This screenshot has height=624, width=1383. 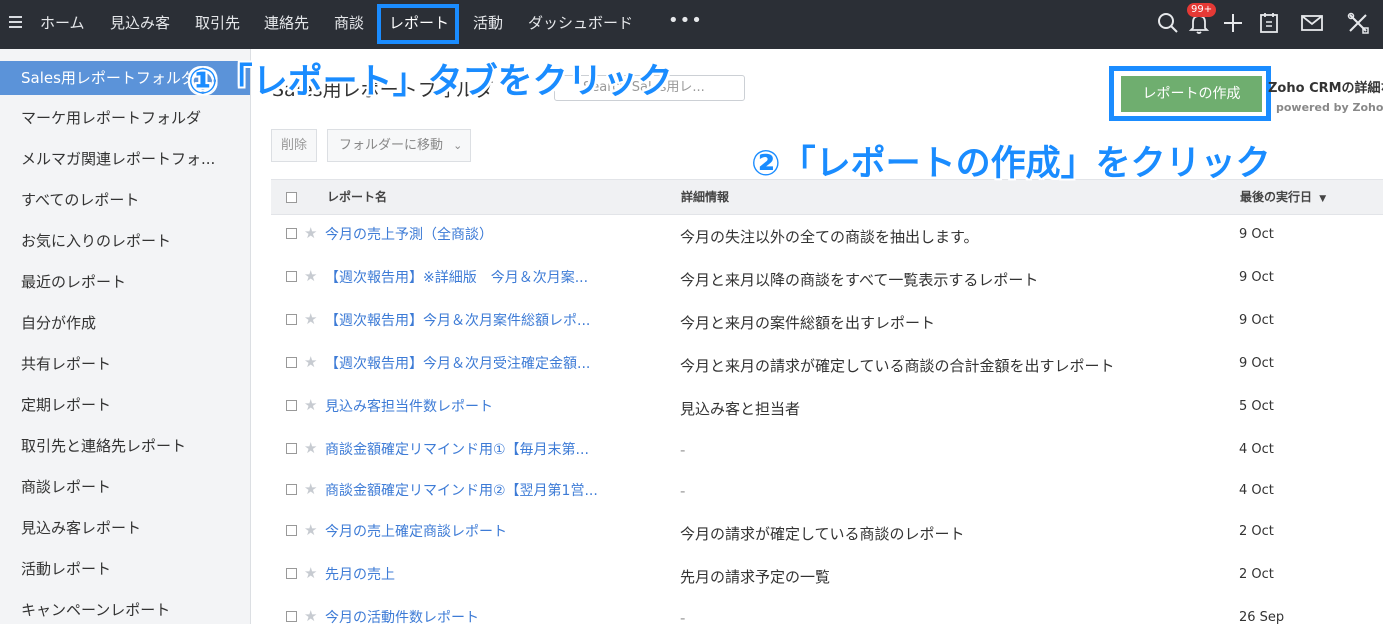 I want to click on sidebar-item-deals: 商談レポート, so click(x=125, y=487).